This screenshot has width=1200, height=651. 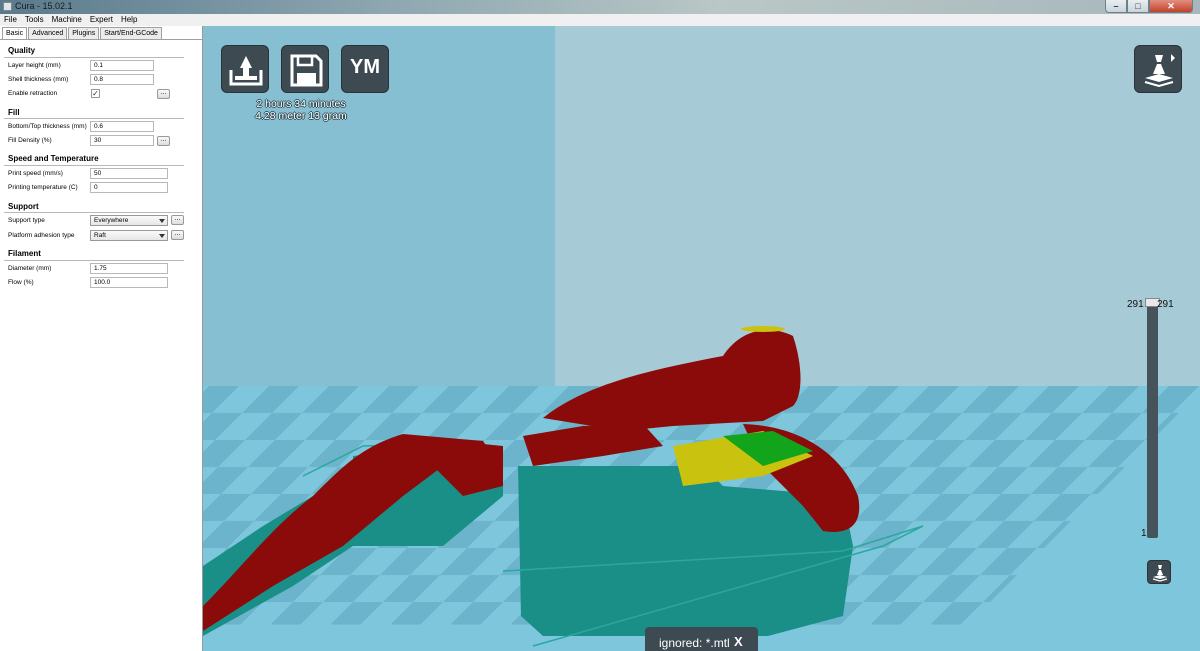 What do you see at coordinates (129, 187) in the screenshot?
I see `print-temperature-field: 0` at bounding box center [129, 187].